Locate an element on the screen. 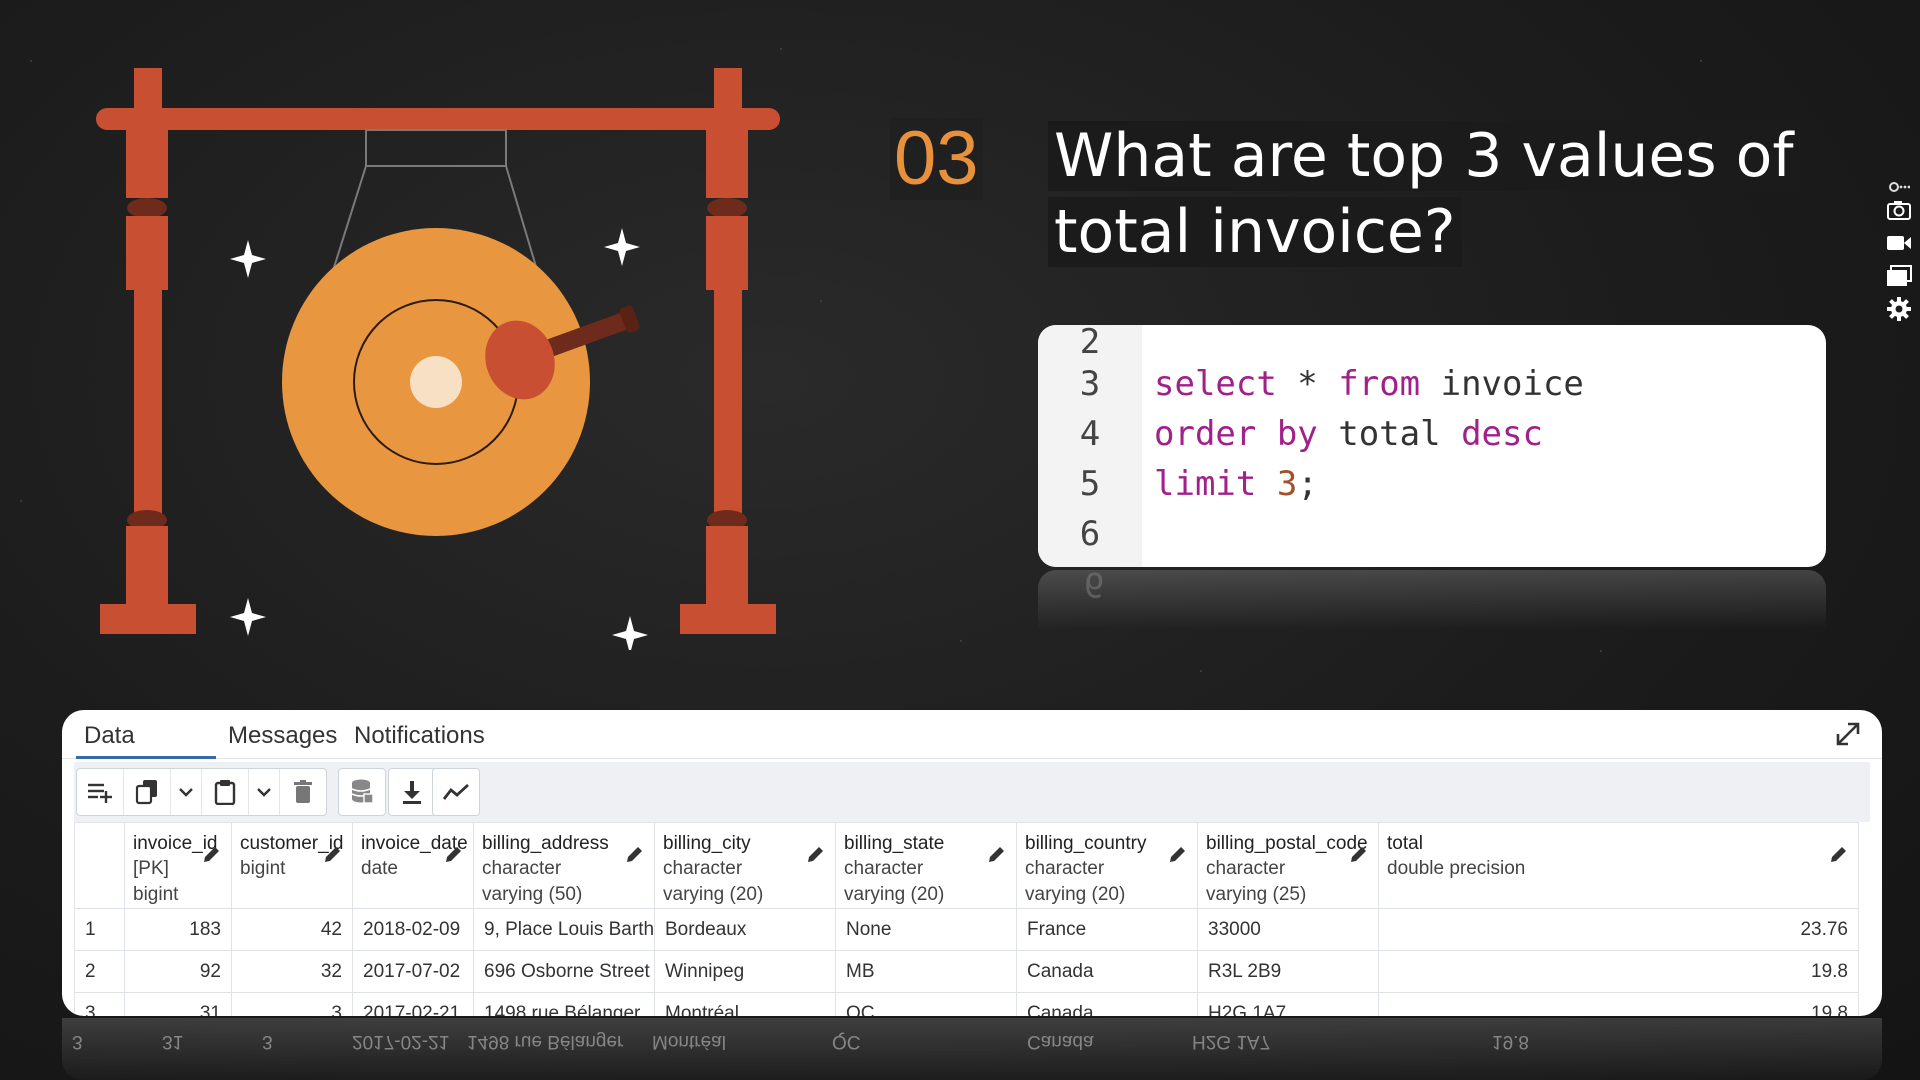 Image resolution: width=1920 pixels, height=1080 pixels. column-name: billing_address is located at coordinates (545, 843).